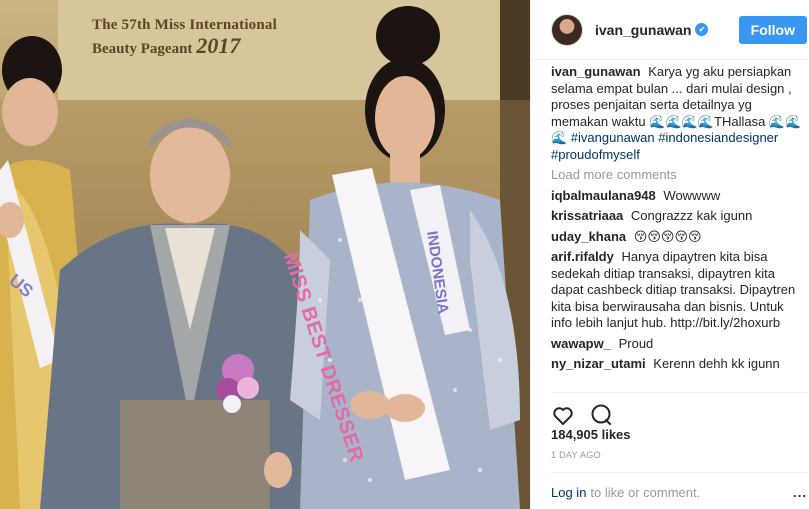 This screenshot has width=809, height=509. Describe the element at coordinates (567, 29) in the screenshot. I see `avatar` at that location.